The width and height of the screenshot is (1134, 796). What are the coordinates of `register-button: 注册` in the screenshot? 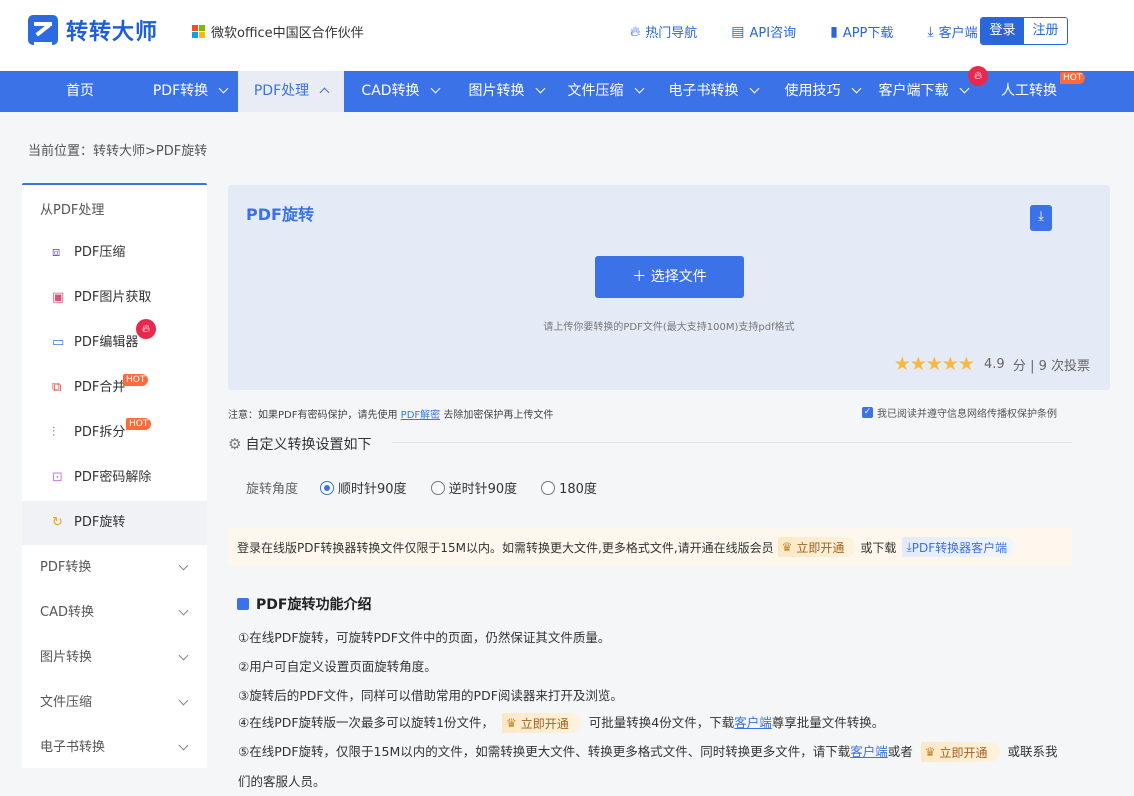 It's located at (1045, 31).